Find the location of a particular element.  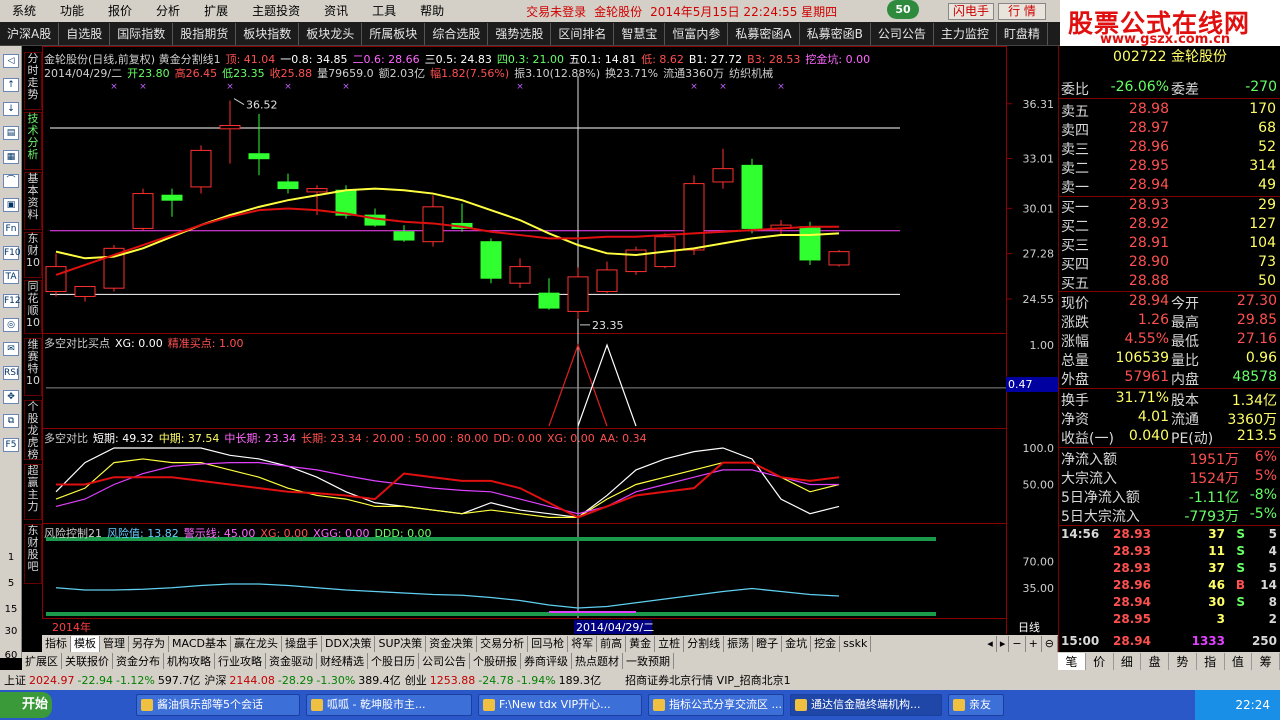

indicator-tab-12: 将军 is located at coordinates (583, 643).